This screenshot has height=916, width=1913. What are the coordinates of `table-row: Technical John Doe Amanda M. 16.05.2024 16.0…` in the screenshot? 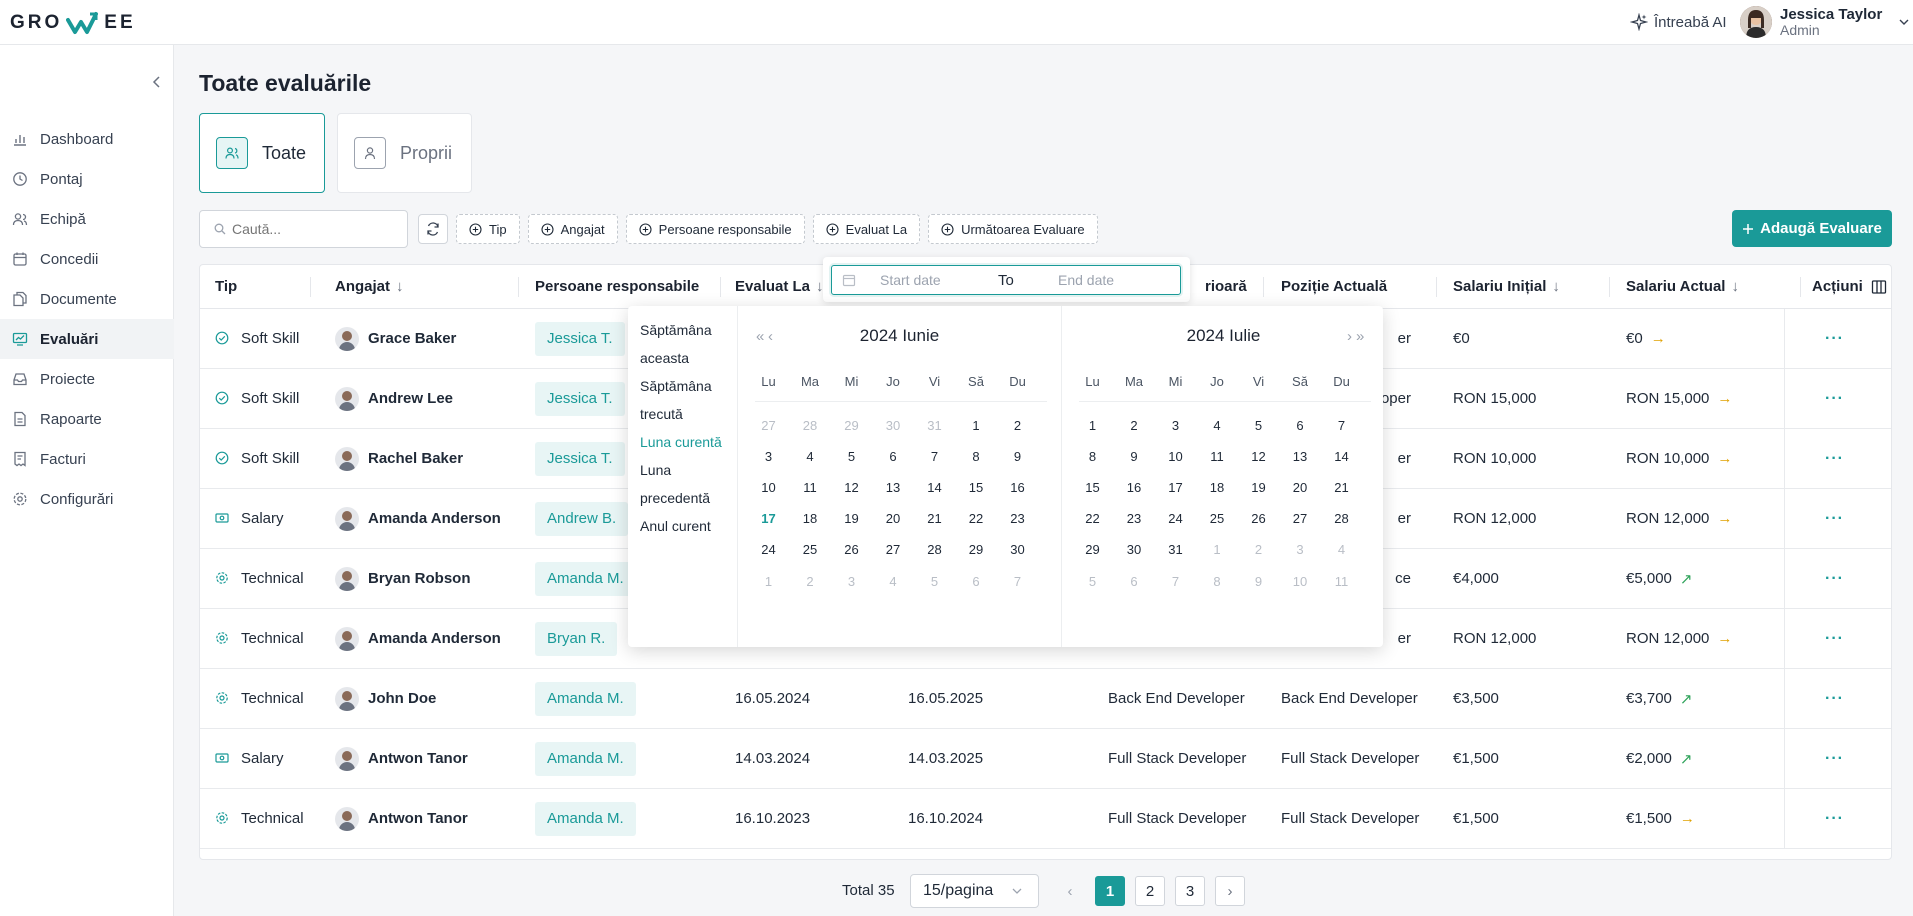 It's located at (1045, 699).